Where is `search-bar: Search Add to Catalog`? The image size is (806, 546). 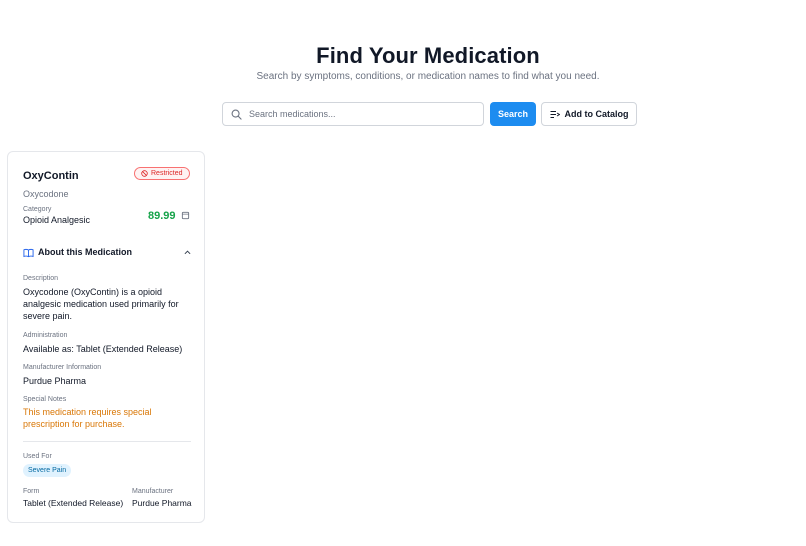
search-bar: Search Add to Catalog is located at coordinates (429, 114).